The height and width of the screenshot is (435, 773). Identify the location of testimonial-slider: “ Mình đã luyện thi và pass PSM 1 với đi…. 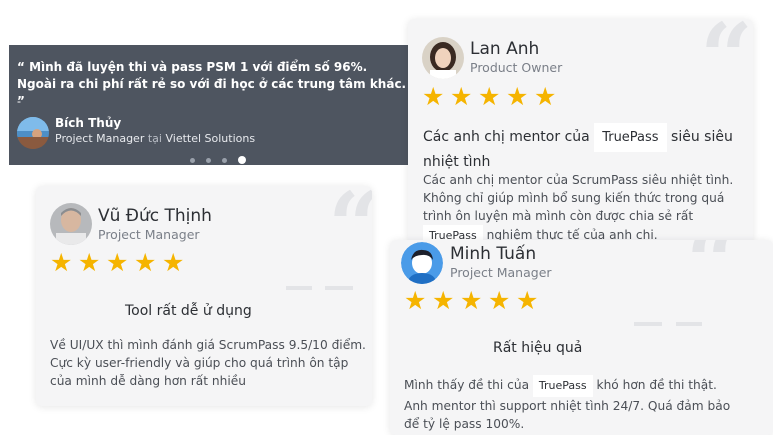
(209, 105).